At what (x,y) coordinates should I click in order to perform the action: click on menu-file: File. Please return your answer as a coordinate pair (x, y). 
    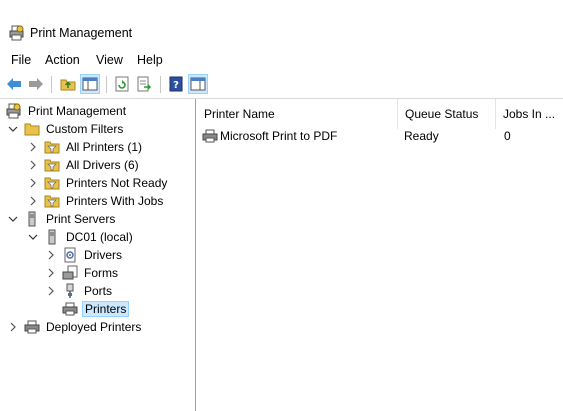
    Looking at the image, I should click on (21, 60).